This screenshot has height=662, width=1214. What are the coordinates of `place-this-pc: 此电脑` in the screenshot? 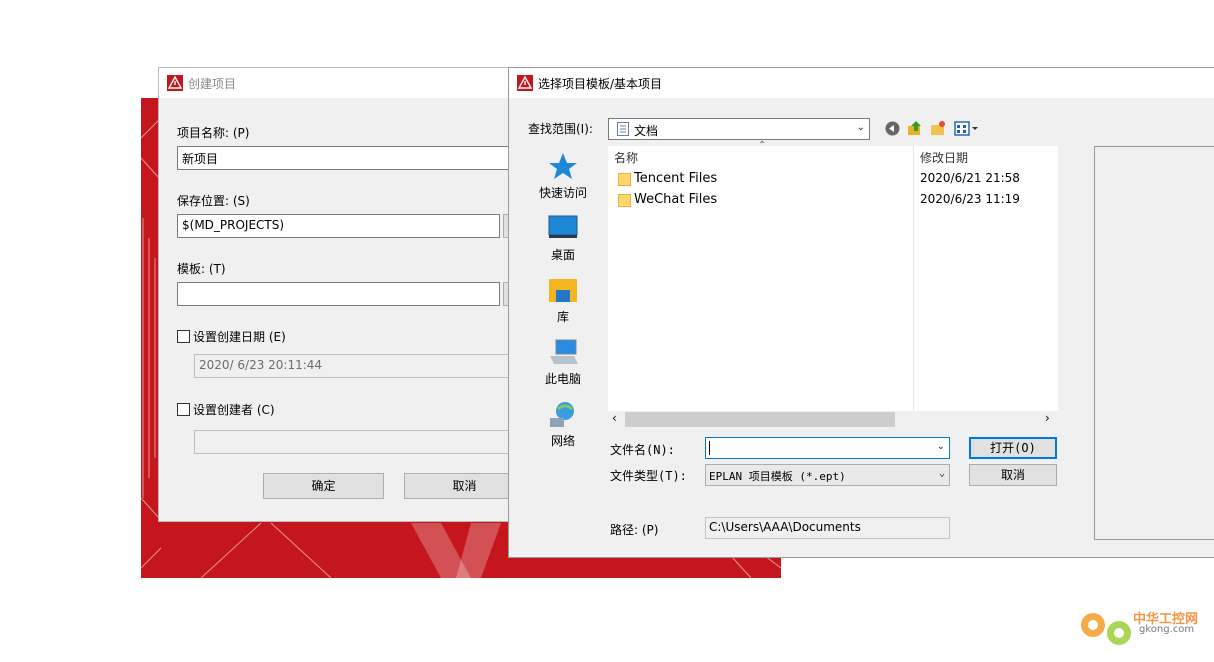 It's located at (563, 362).